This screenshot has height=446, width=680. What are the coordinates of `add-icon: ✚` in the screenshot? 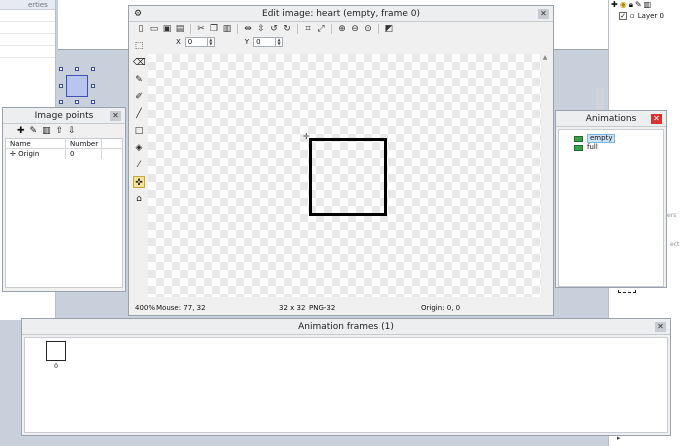 It's located at (21, 131).